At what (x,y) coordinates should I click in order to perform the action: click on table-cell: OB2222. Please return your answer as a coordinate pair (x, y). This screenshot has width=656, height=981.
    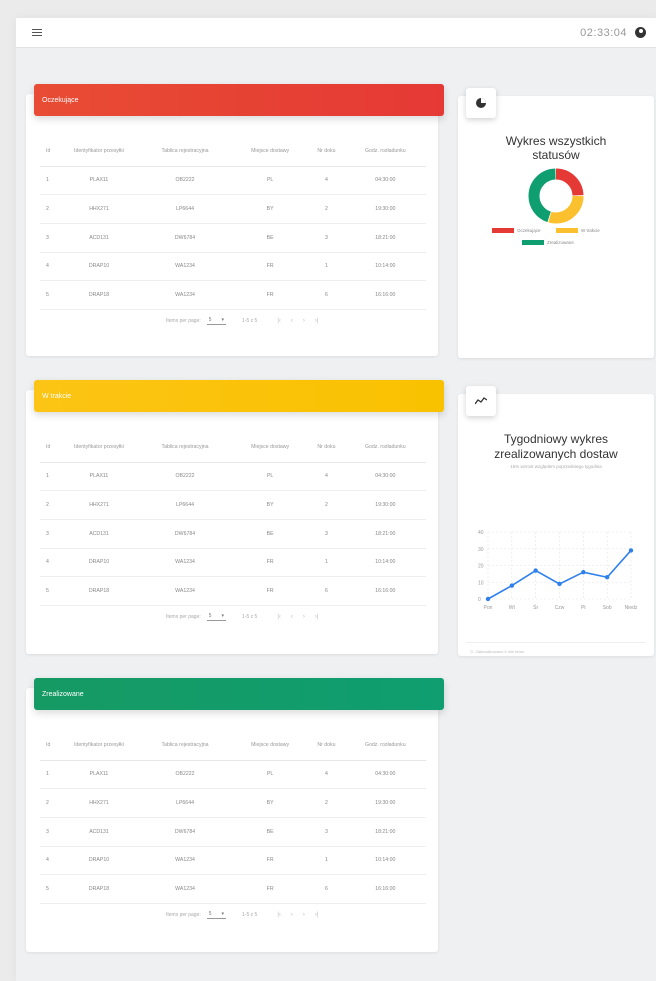
    Looking at the image, I should click on (185, 181).